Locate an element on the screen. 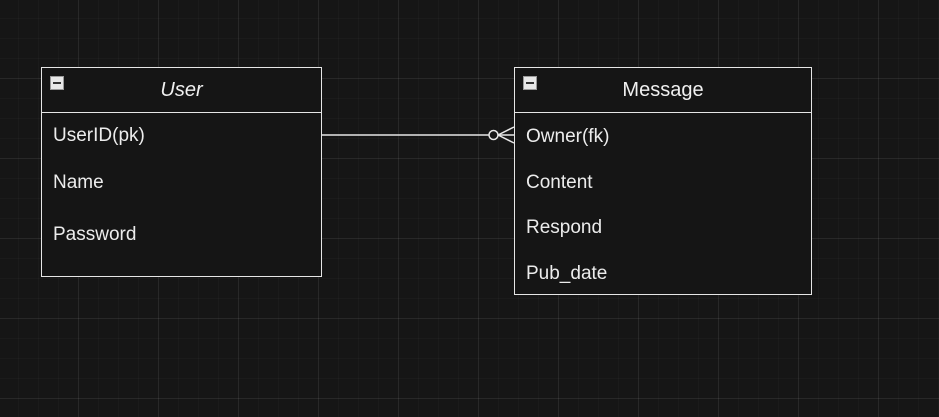  message-attribute-owner: Owner(fk) is located at coordinates (567, 137).